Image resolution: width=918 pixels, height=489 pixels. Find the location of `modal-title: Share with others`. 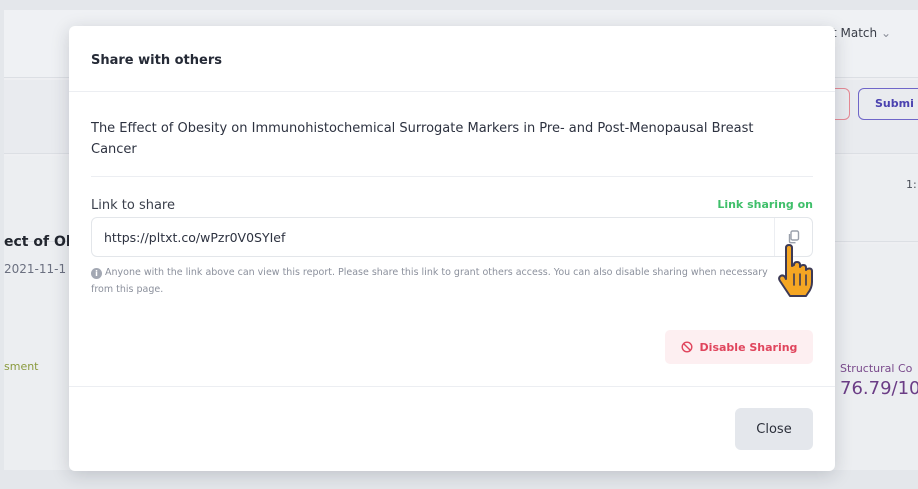

modal-title: Share with others is located at coordinates (156, 60).